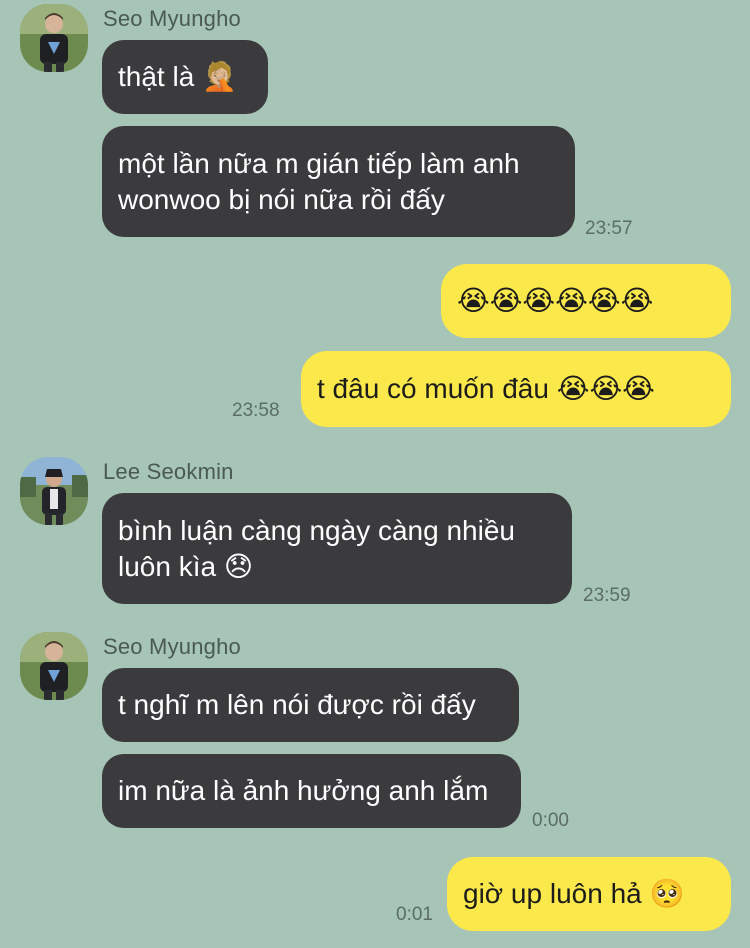 The width and height of the screenshot is (750, 948). Describe the element at coordinates (586, 301) in the screenshot. I see `message-bubble: 😭😭😭😭😭😭` at that location.